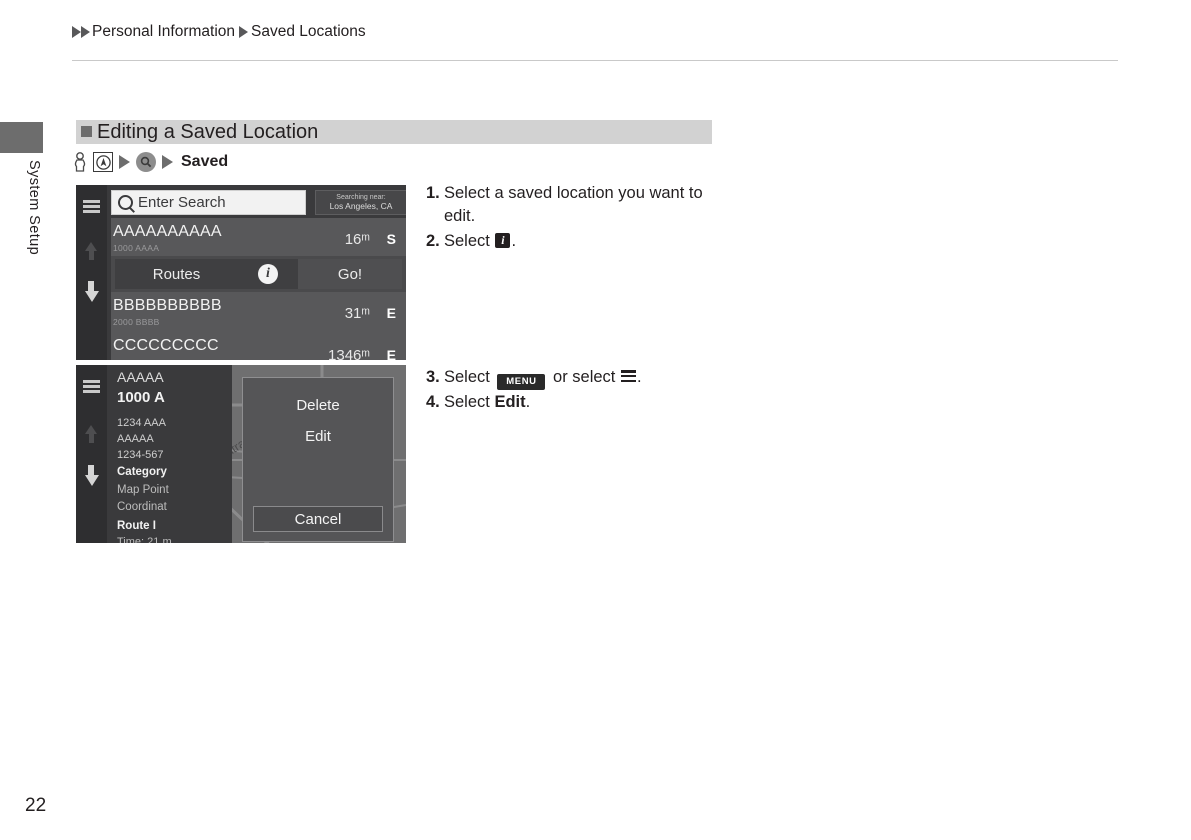 The width and height of the screenshot is (1191, 840). Describe the element at coordinates (258, 346) in the screenshot. I see `list-item: CCCCCCCCC 1346ᵐ E` at that location.